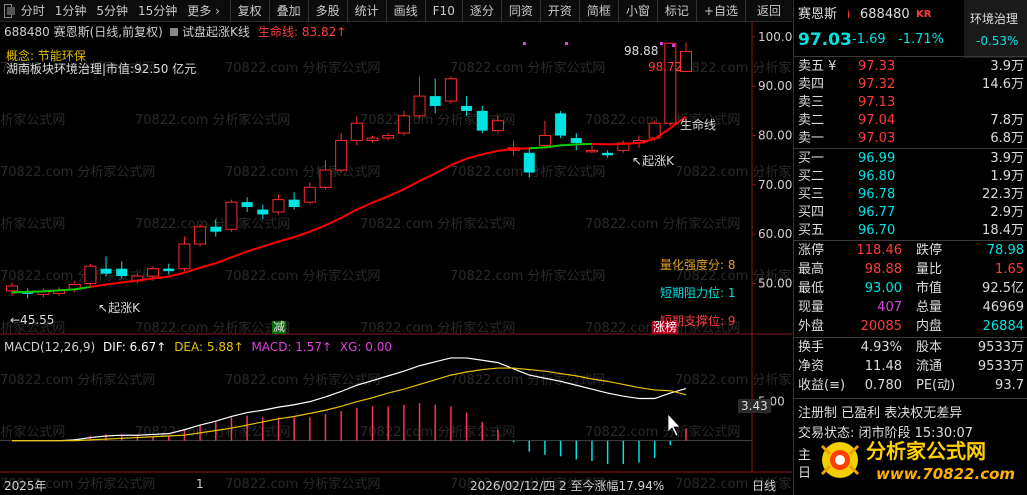 The image size is (1027, 495). Describe the element at coordinates (302, 32) in the screenshot. I see `lifeline-value: 生命线: 83.82↑` at that location.